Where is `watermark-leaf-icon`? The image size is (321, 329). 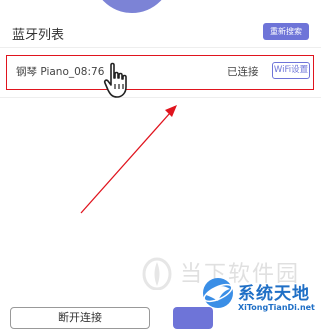
watermark-leaf-icon is located at coordinates (157, 274).